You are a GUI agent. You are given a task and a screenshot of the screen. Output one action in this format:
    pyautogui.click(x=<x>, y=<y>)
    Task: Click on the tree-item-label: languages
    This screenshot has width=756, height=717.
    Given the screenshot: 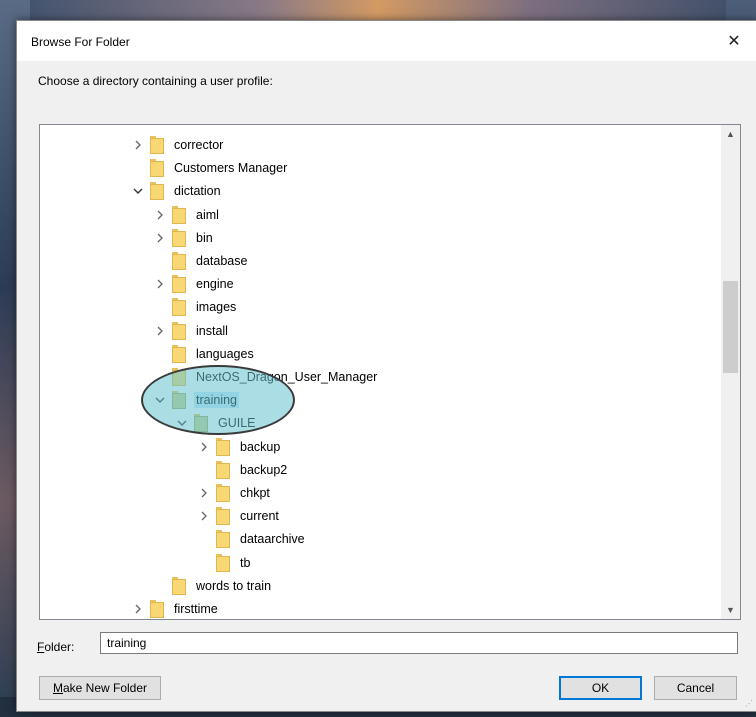 What is the action you would take?
    pyautogui.click(x=225, y=353)
    